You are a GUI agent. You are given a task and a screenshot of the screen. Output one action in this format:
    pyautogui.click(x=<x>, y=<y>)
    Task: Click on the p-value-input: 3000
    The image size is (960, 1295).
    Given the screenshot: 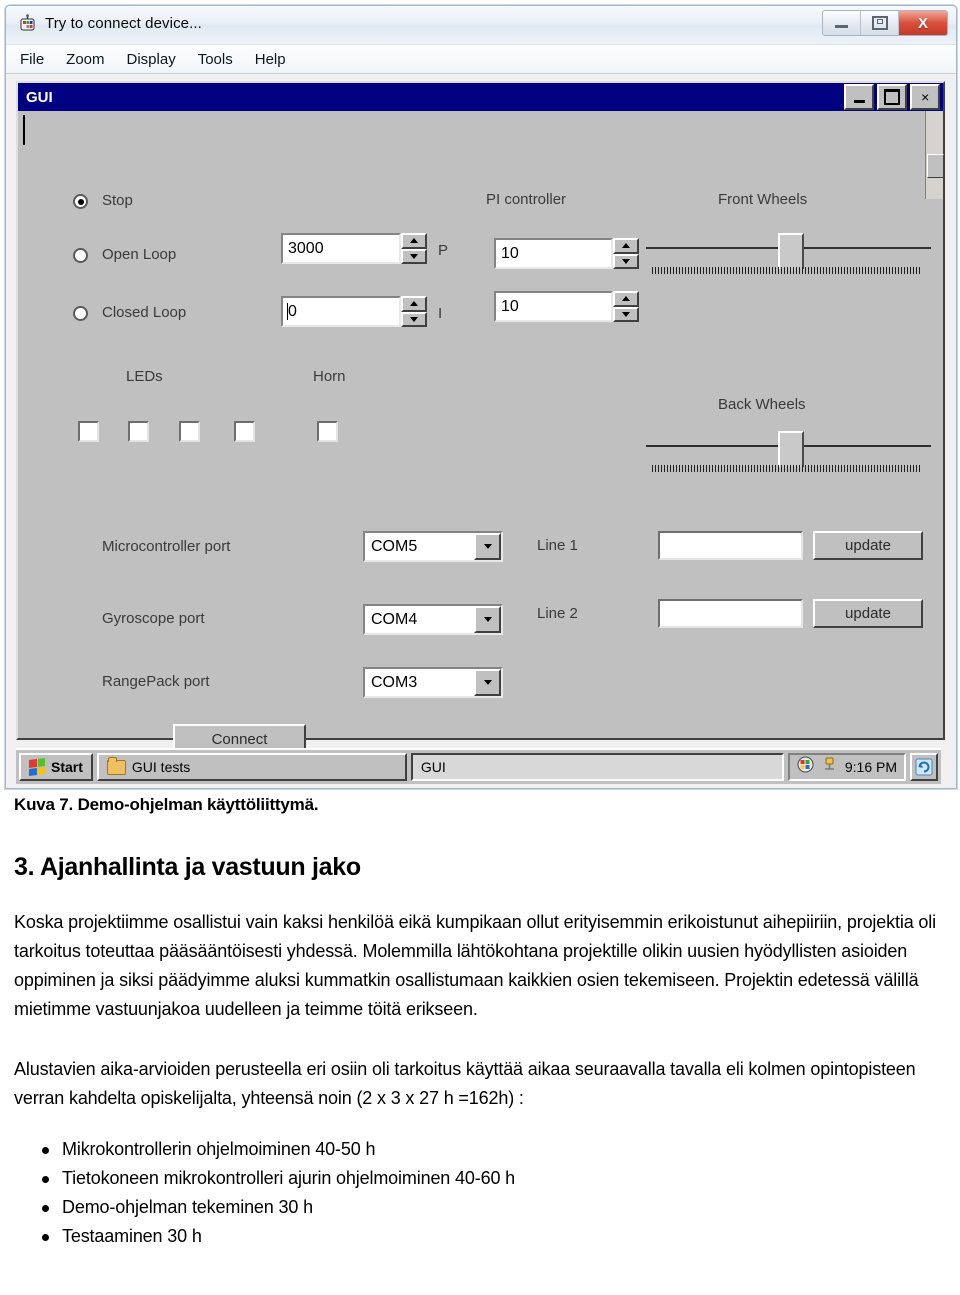 What is the action you would take?
    pyautogui.click(x=341, y=248)
    